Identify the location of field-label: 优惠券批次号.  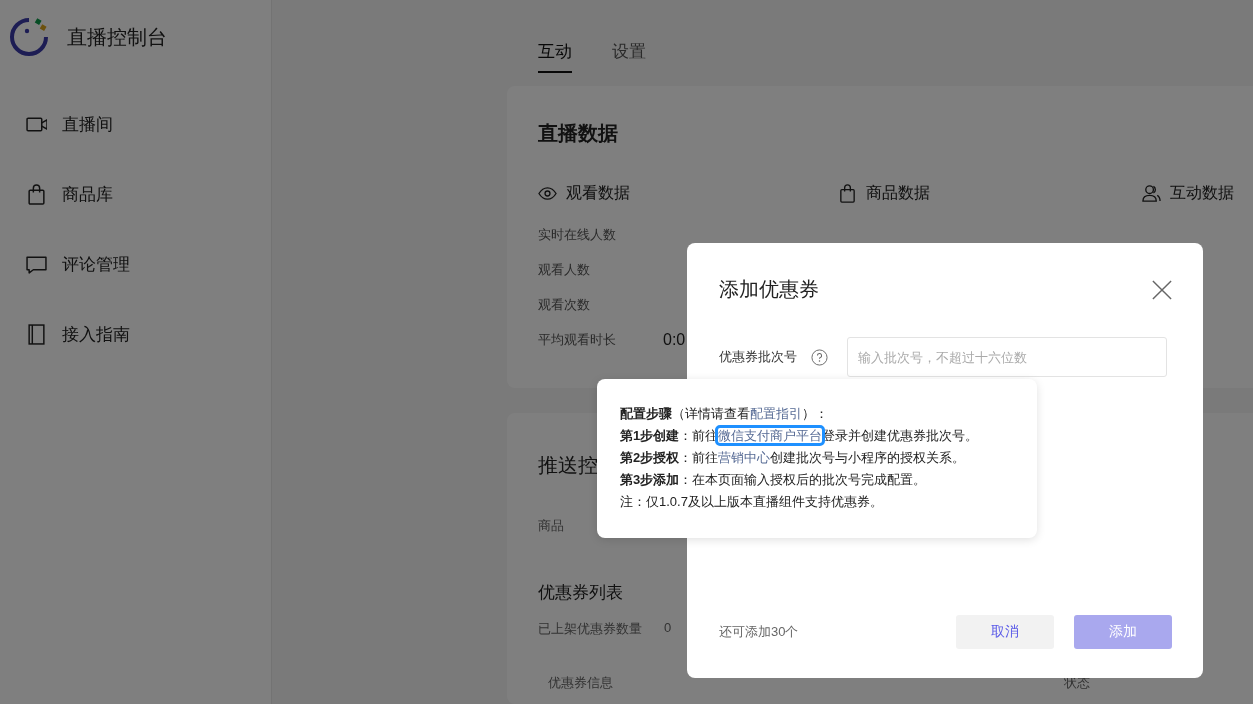
(758, 357).